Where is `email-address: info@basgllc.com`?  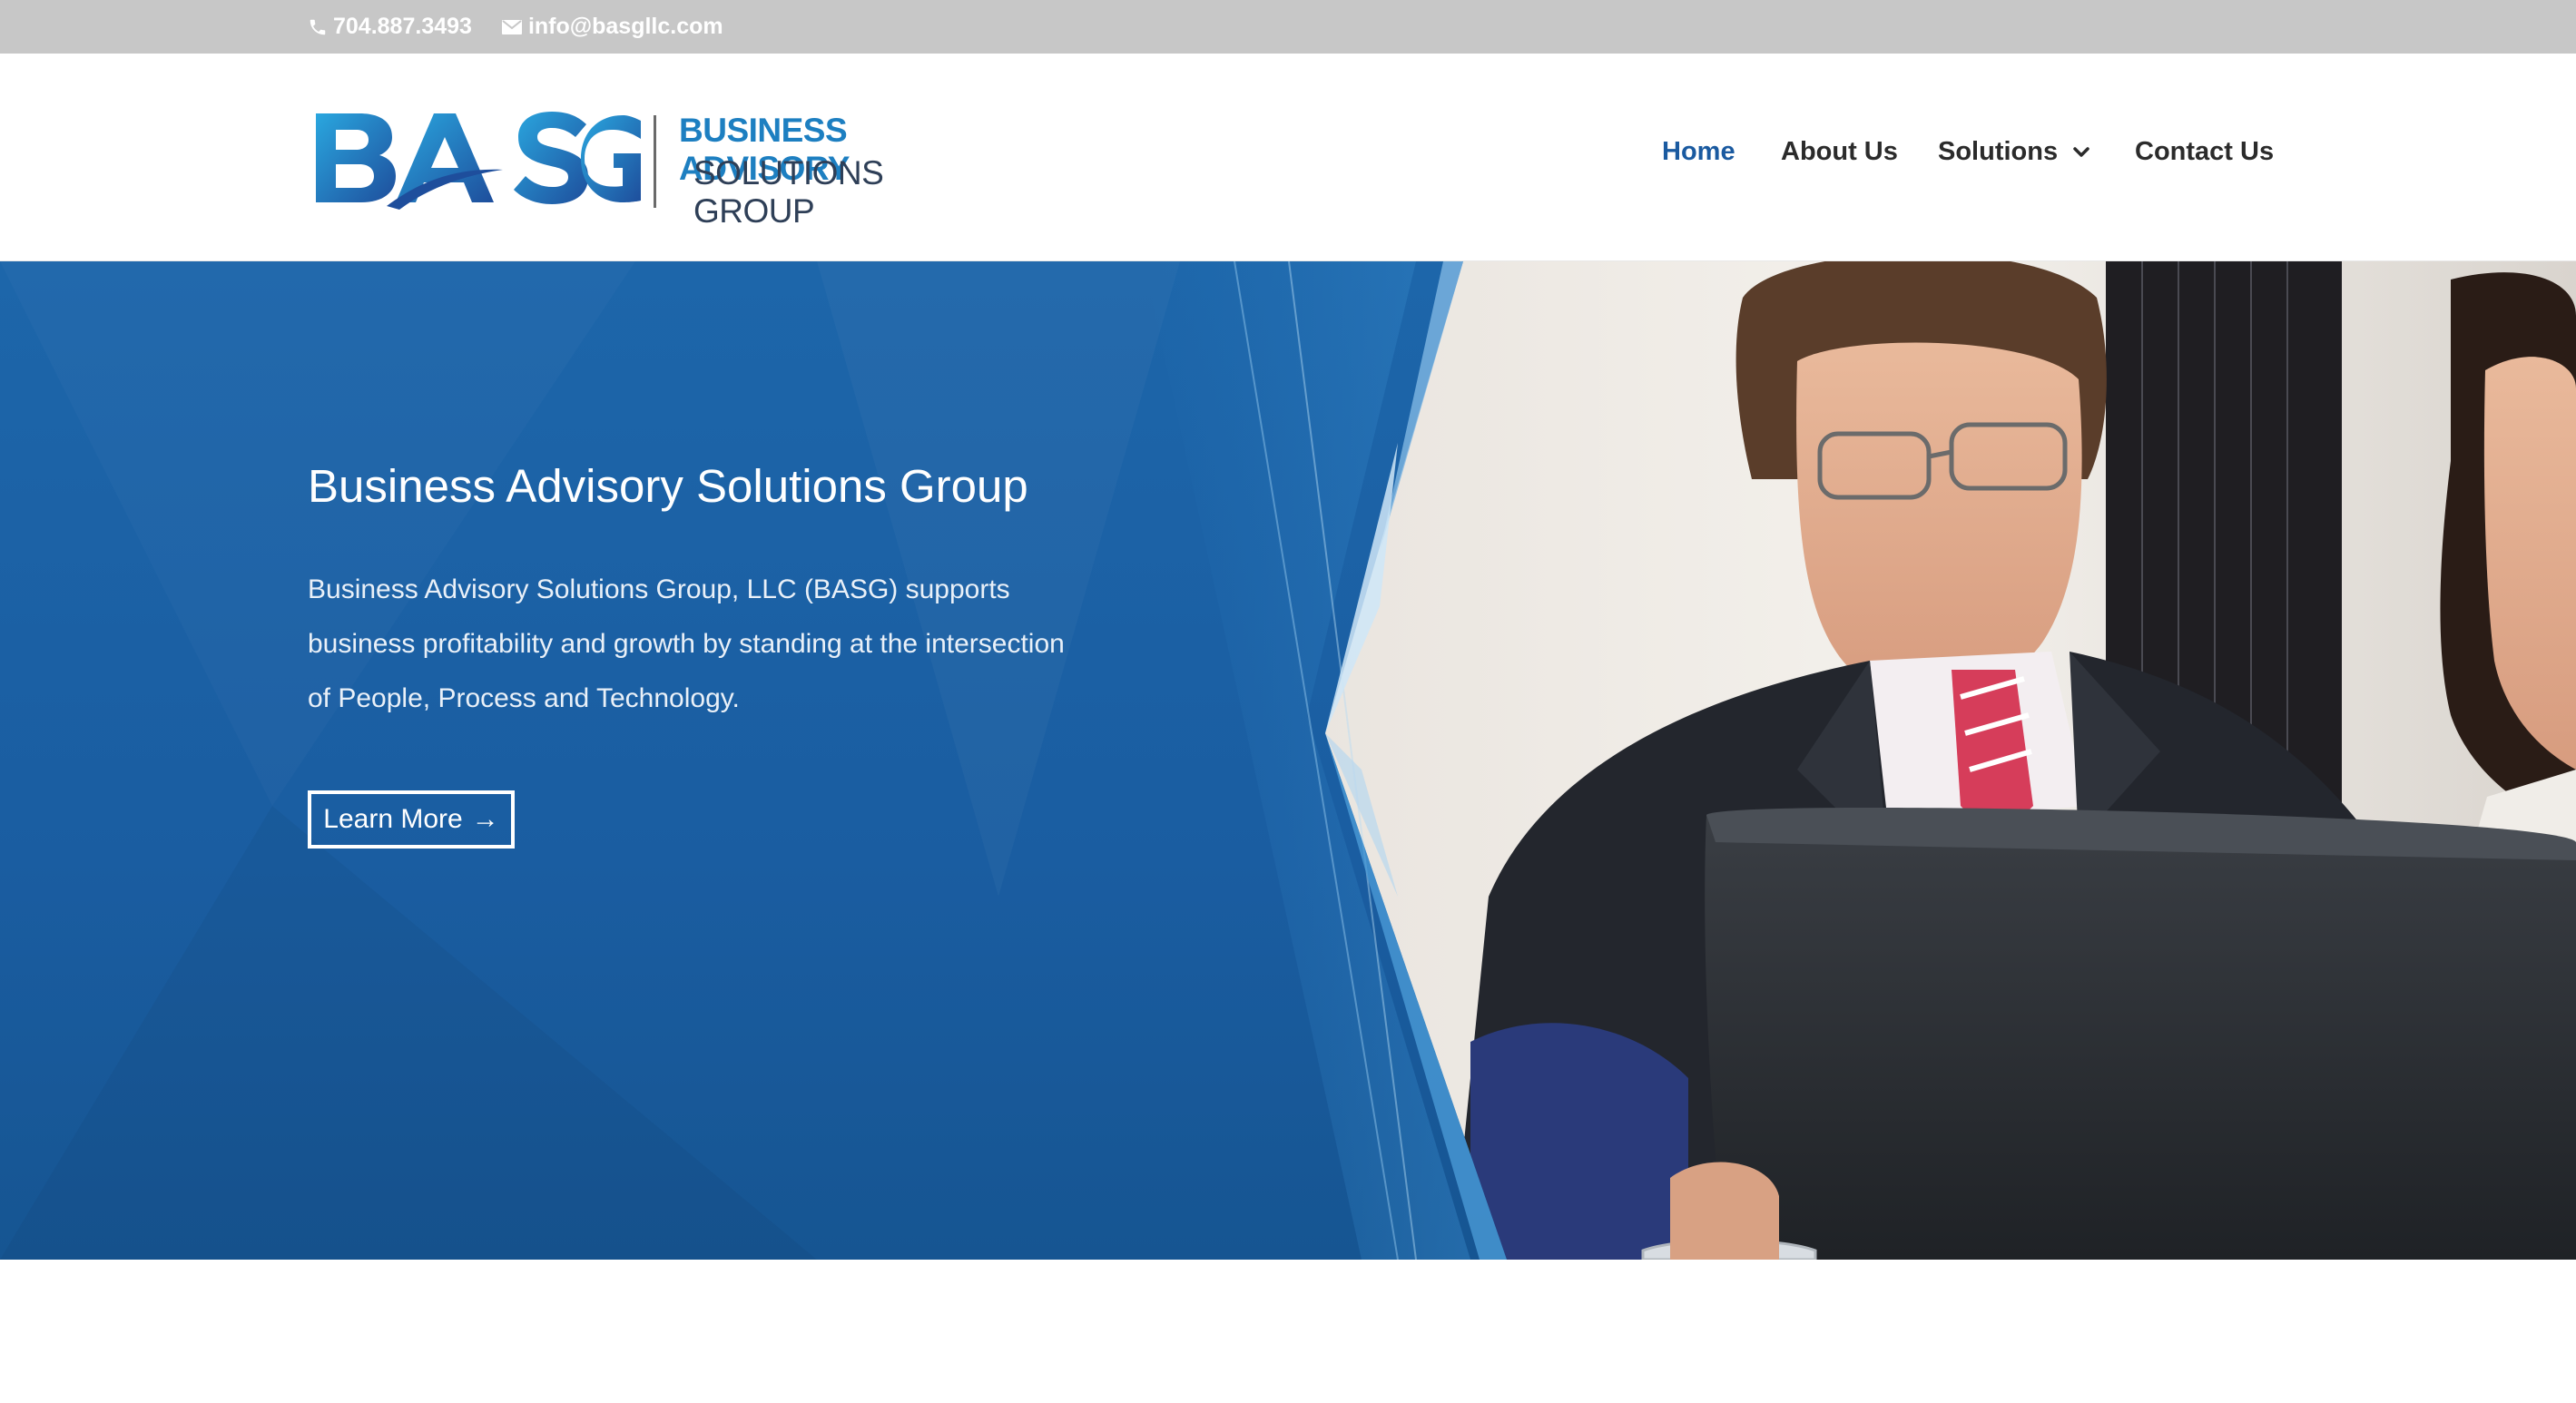
email-address: info@basgllc.com is located at coordinates (625, 26).